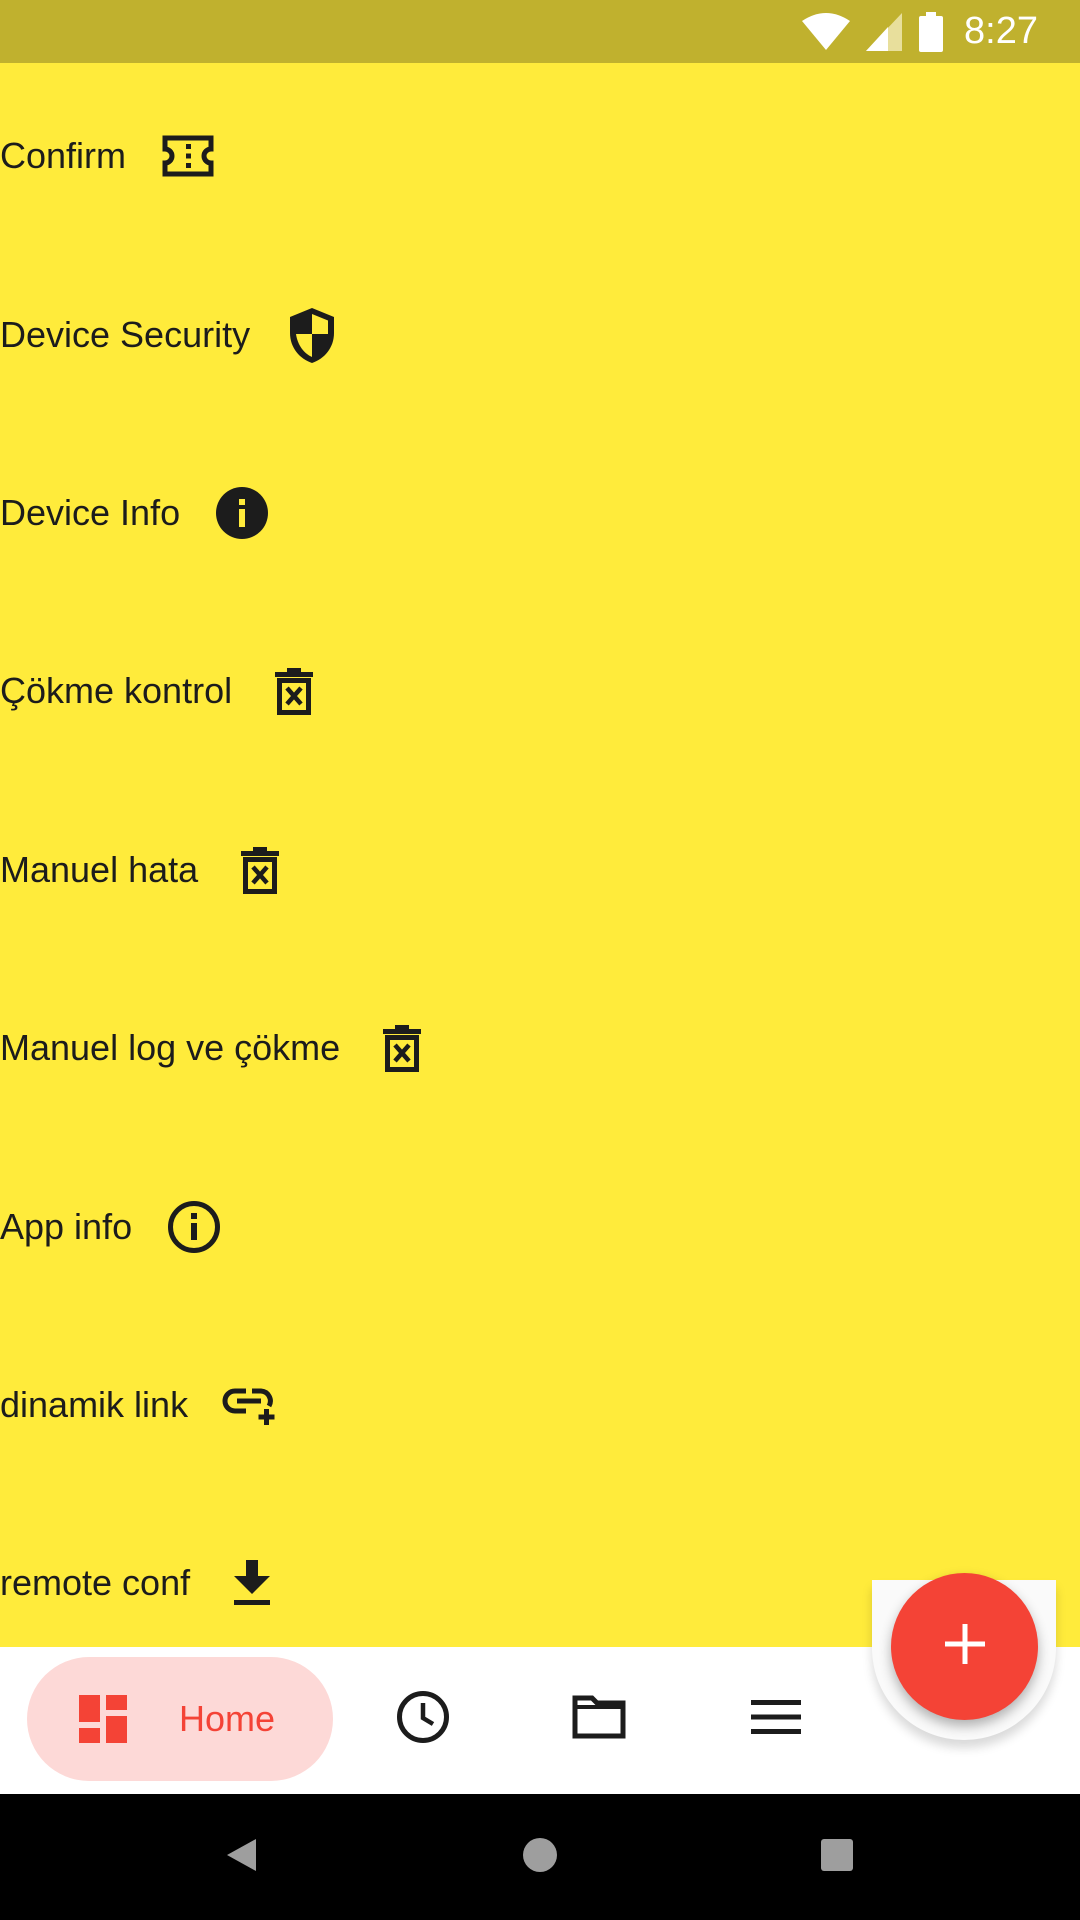 The image size is (1080, 1920). I want to click on menu-item-app-info: App info, so click(111, 1227).